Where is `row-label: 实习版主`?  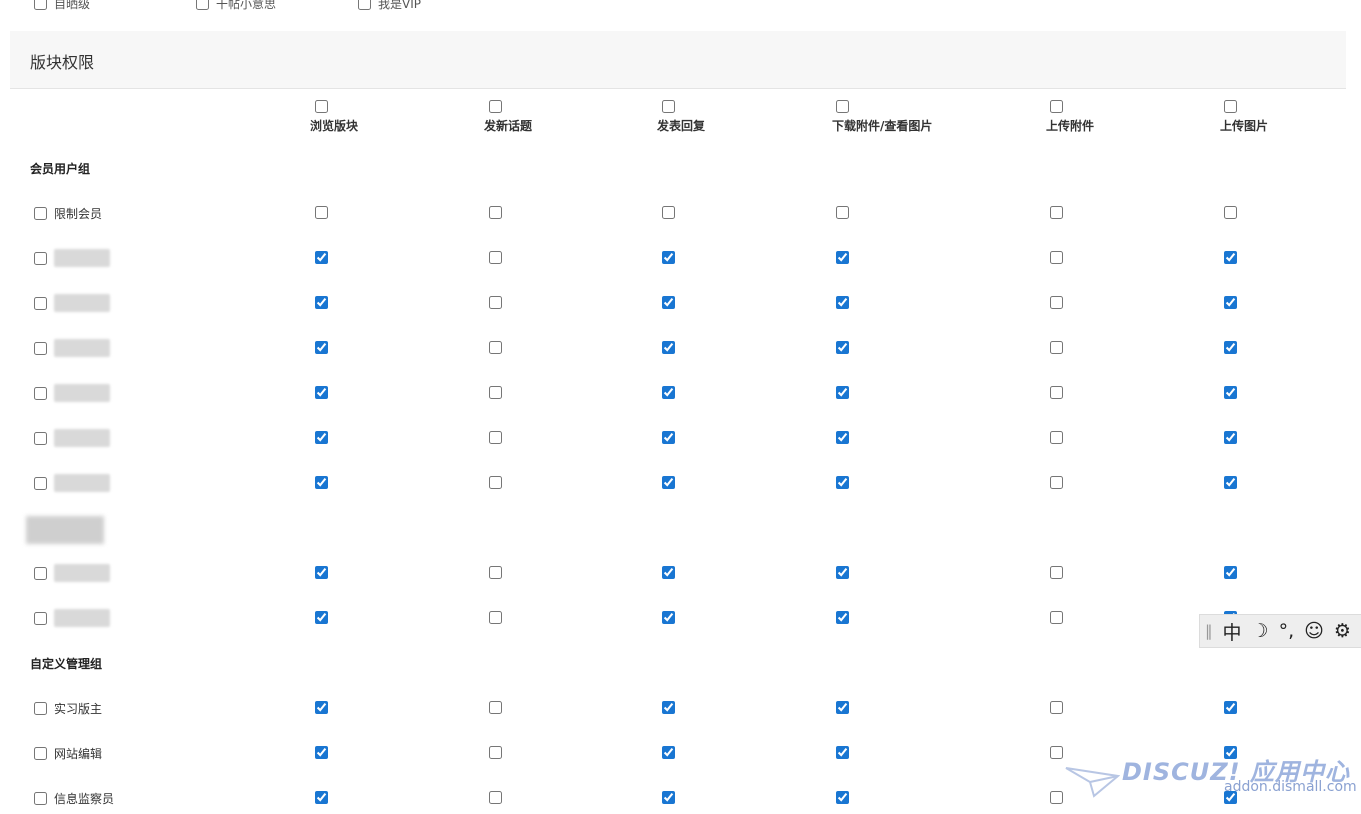 row-label: 实习版主 is located at coordinates (68, 708).